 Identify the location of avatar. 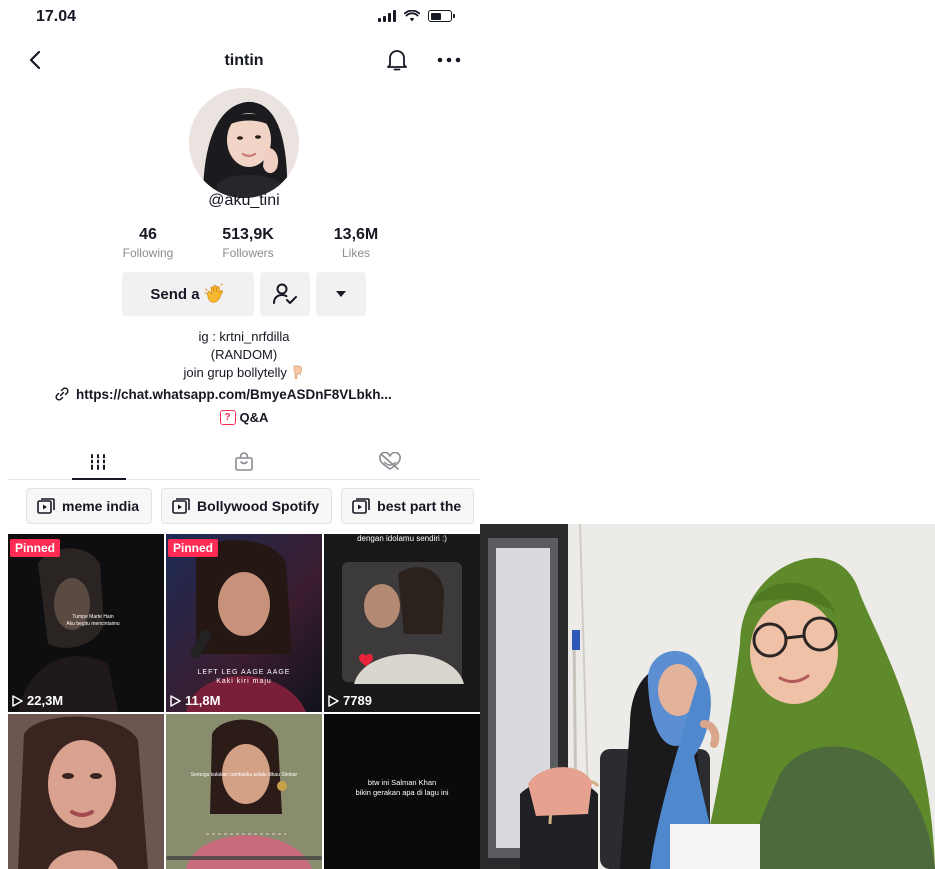
(244, 143).